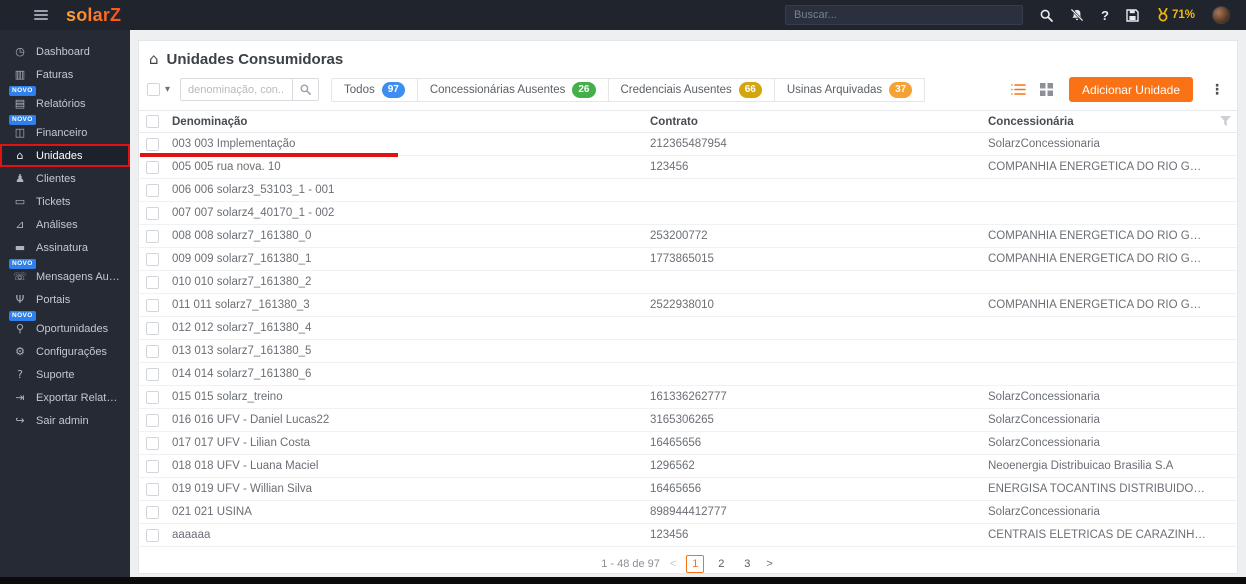 The width and height of the screenshot is (1246, 584). I want to click on sidebar-item: NOVO ▤ Relatórios, so click(65, 100).